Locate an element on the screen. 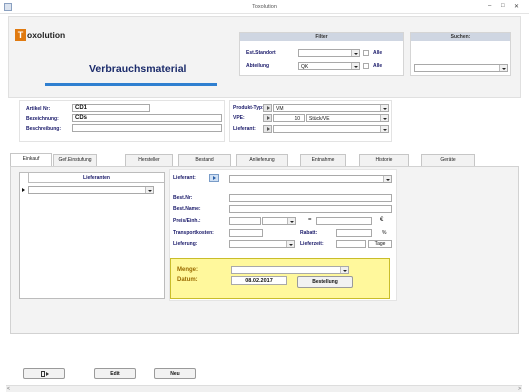  maximize-button: □ is located at coordinates (503, 6).